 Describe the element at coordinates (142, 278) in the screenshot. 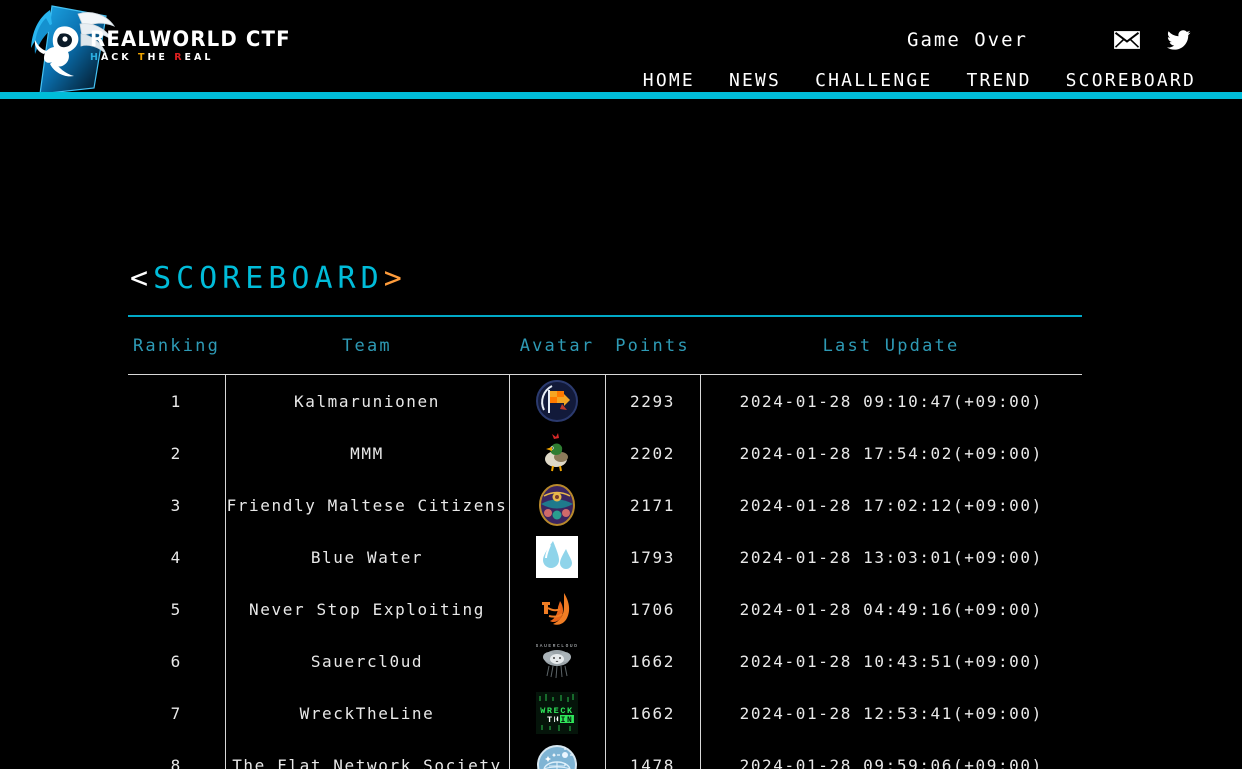

I see `page-title-open-bracket: <` at that location.